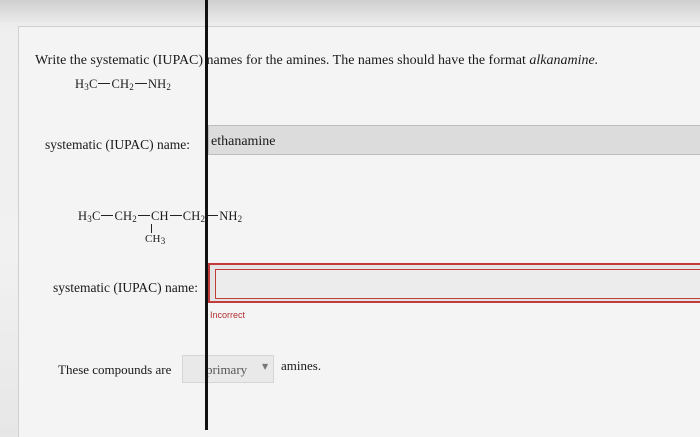 The width and height of the screenshot is (700, 437). What do you see at coordinates (163, 241) in the screenshot?
I see `formula-subscript: 3` at bounding box center [163, 241].